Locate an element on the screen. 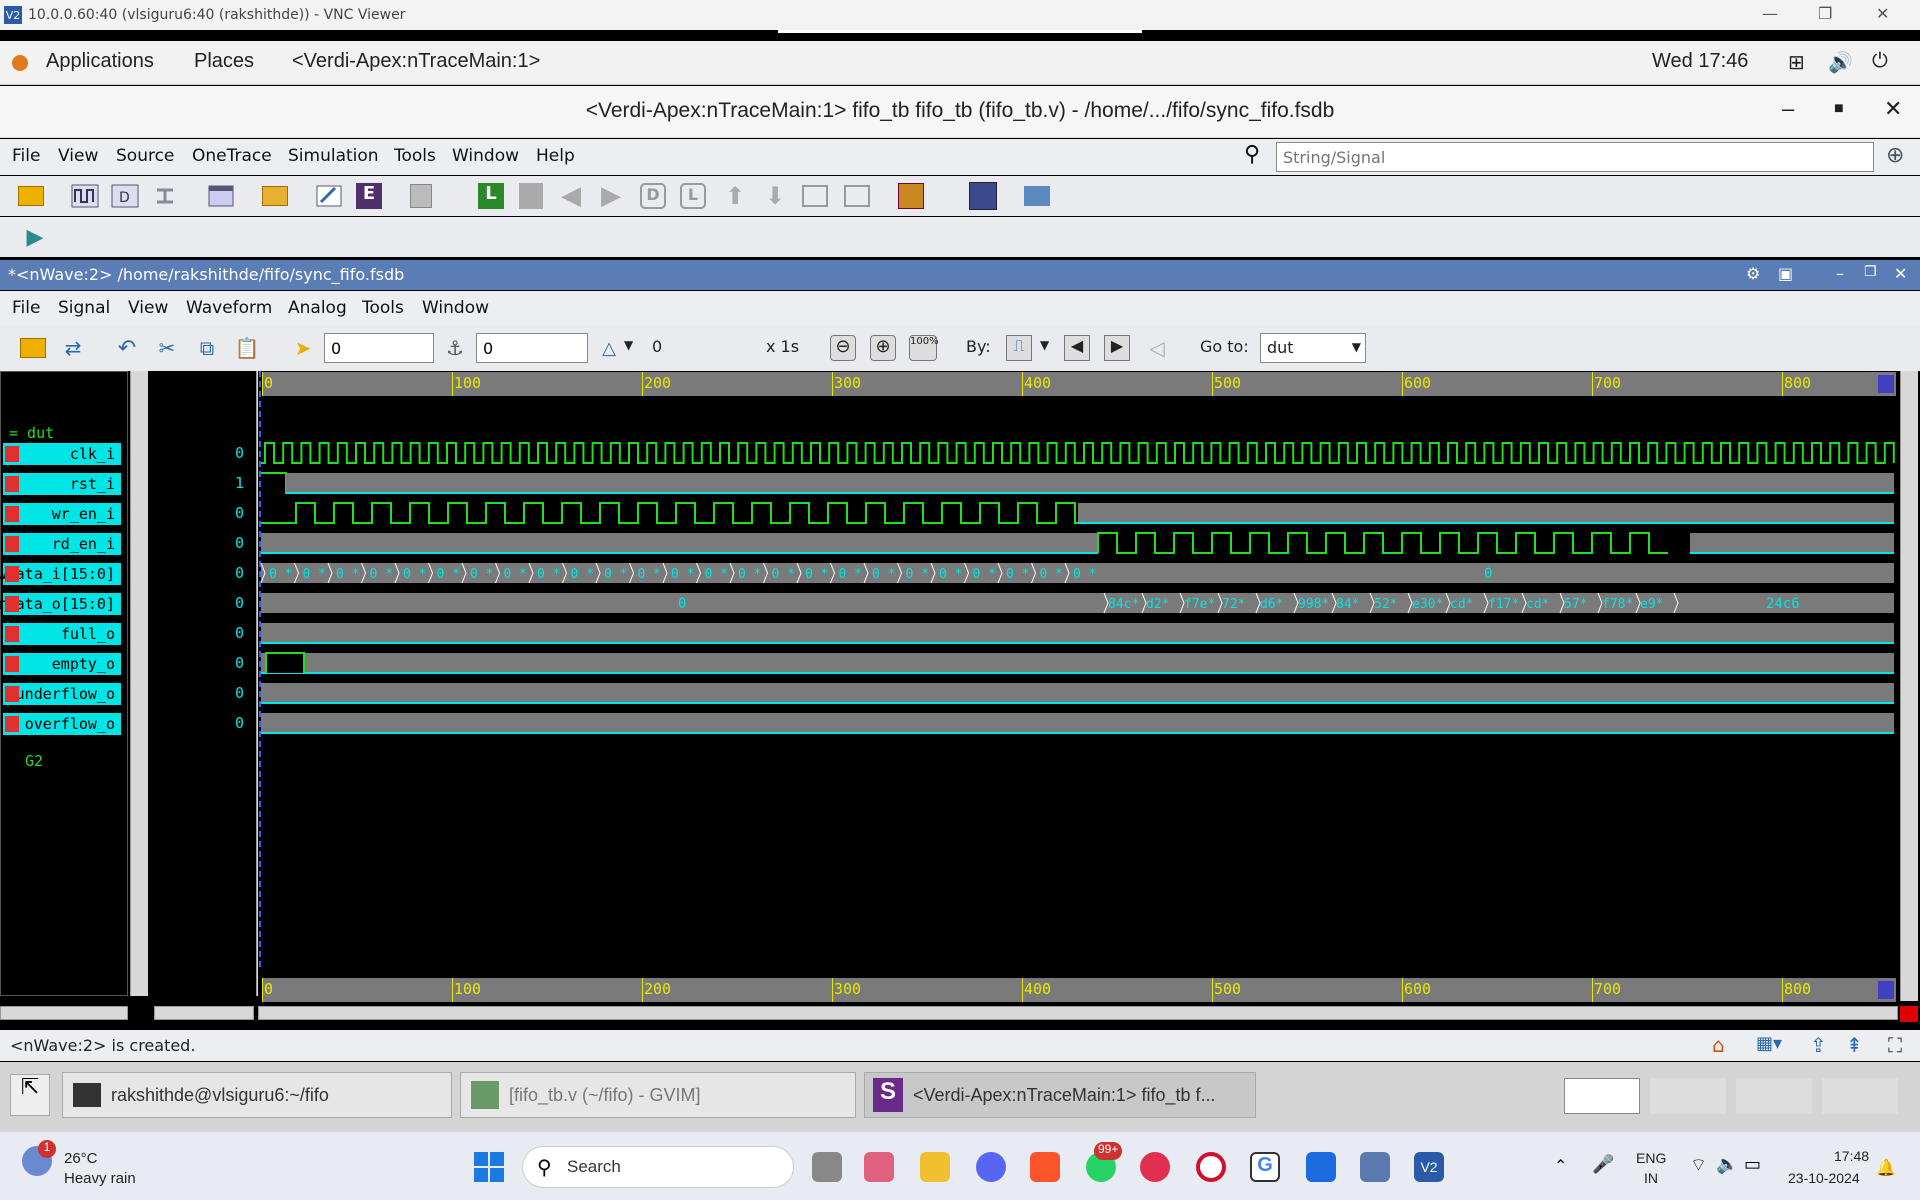 The width and height of the screenshot is (1920, 1200). tree-icon is located at coordinates (815, 196).